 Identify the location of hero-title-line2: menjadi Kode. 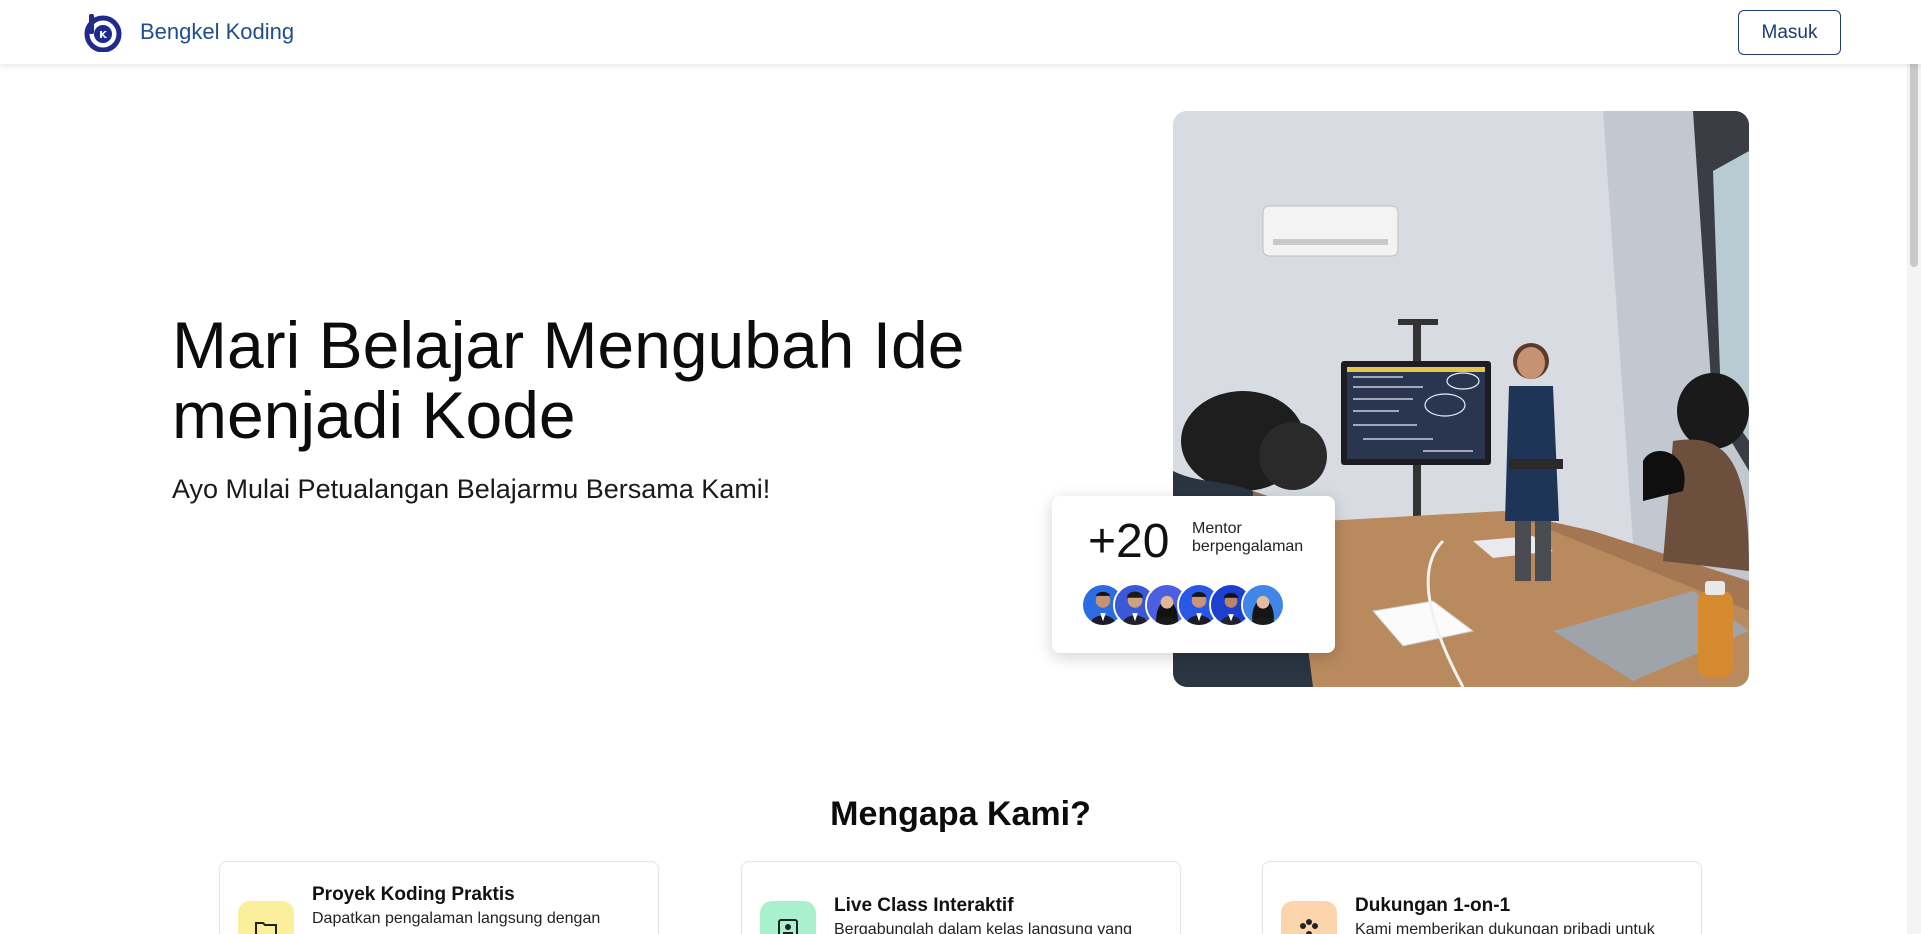
(374, 415).